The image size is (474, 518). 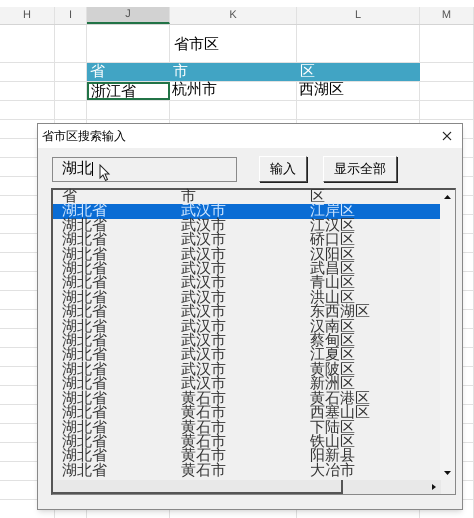 I want to click on dialog-button: 输入, so click(x=283, y=169).